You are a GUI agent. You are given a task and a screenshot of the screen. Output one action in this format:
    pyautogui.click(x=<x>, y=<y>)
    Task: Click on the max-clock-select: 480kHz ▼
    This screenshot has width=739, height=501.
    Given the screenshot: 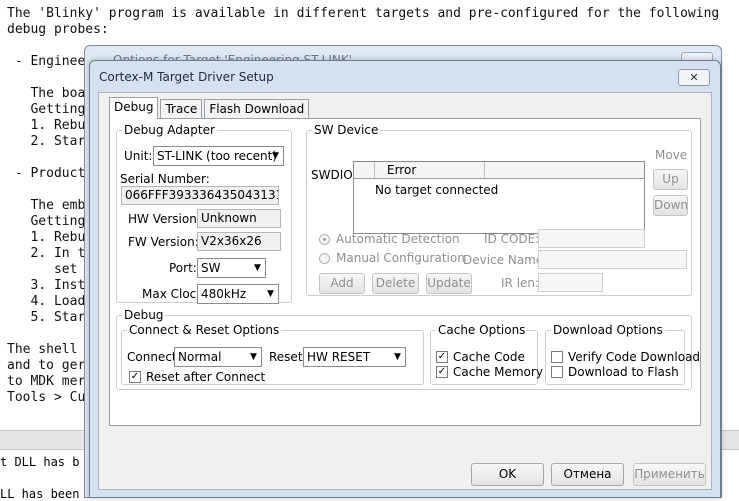 What is the action you would take?
    pyautogui.click(x=238, y=294)
    